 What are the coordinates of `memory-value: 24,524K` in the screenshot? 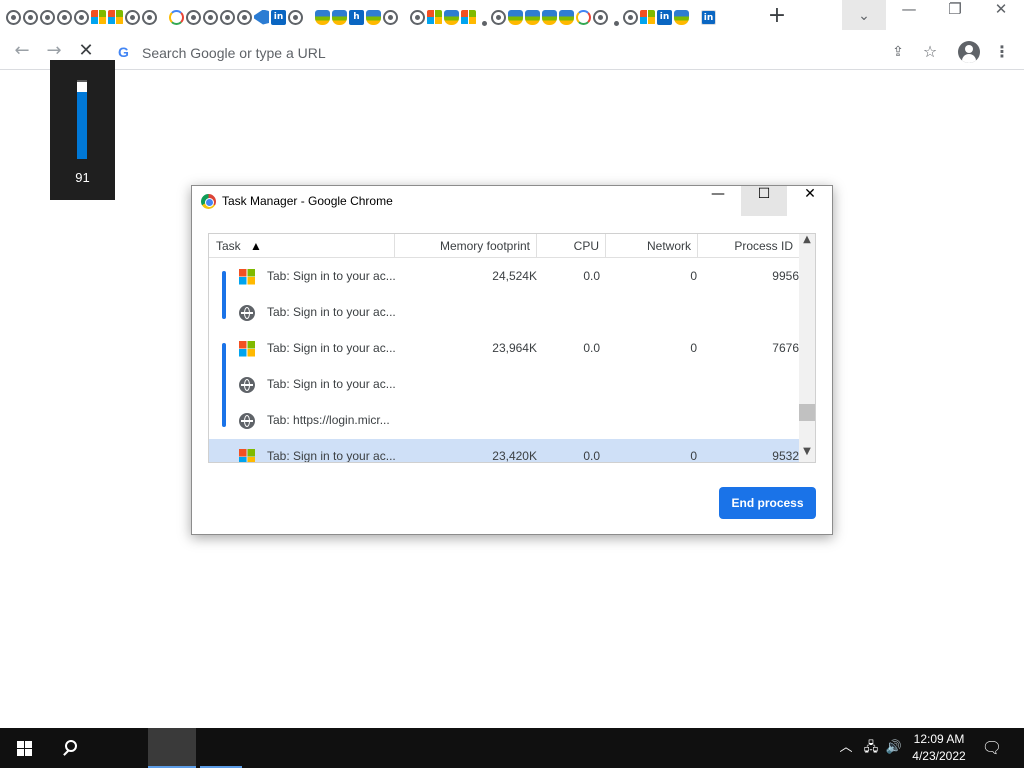 It's located at (514, 276).